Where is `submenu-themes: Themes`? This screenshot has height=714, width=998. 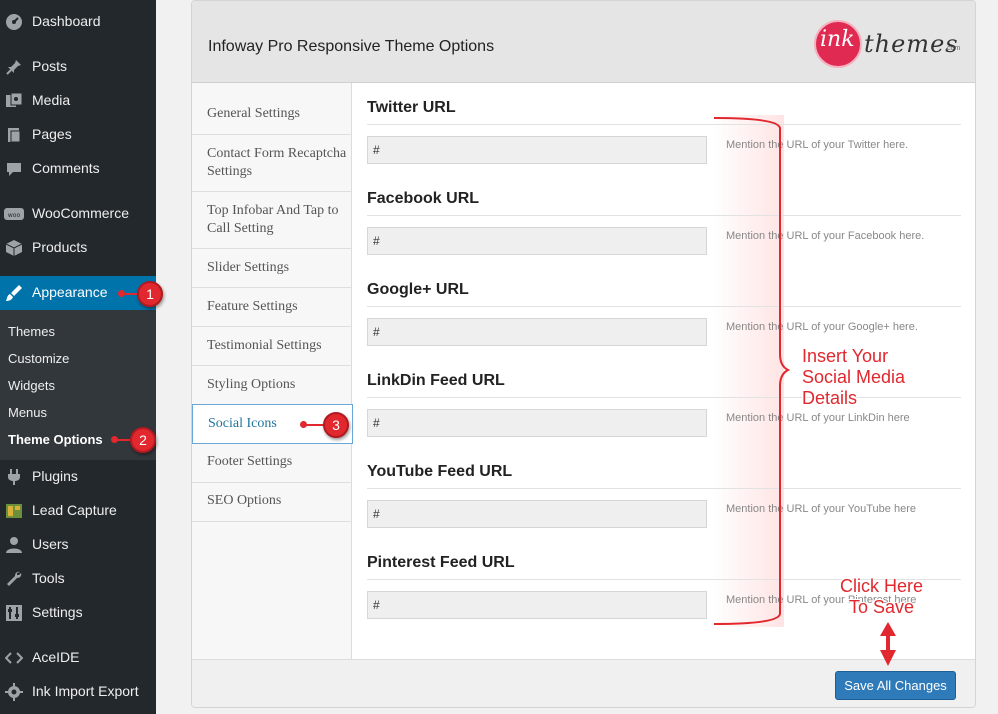 submenu-themes: Themes is located at coordinates (31, 331).